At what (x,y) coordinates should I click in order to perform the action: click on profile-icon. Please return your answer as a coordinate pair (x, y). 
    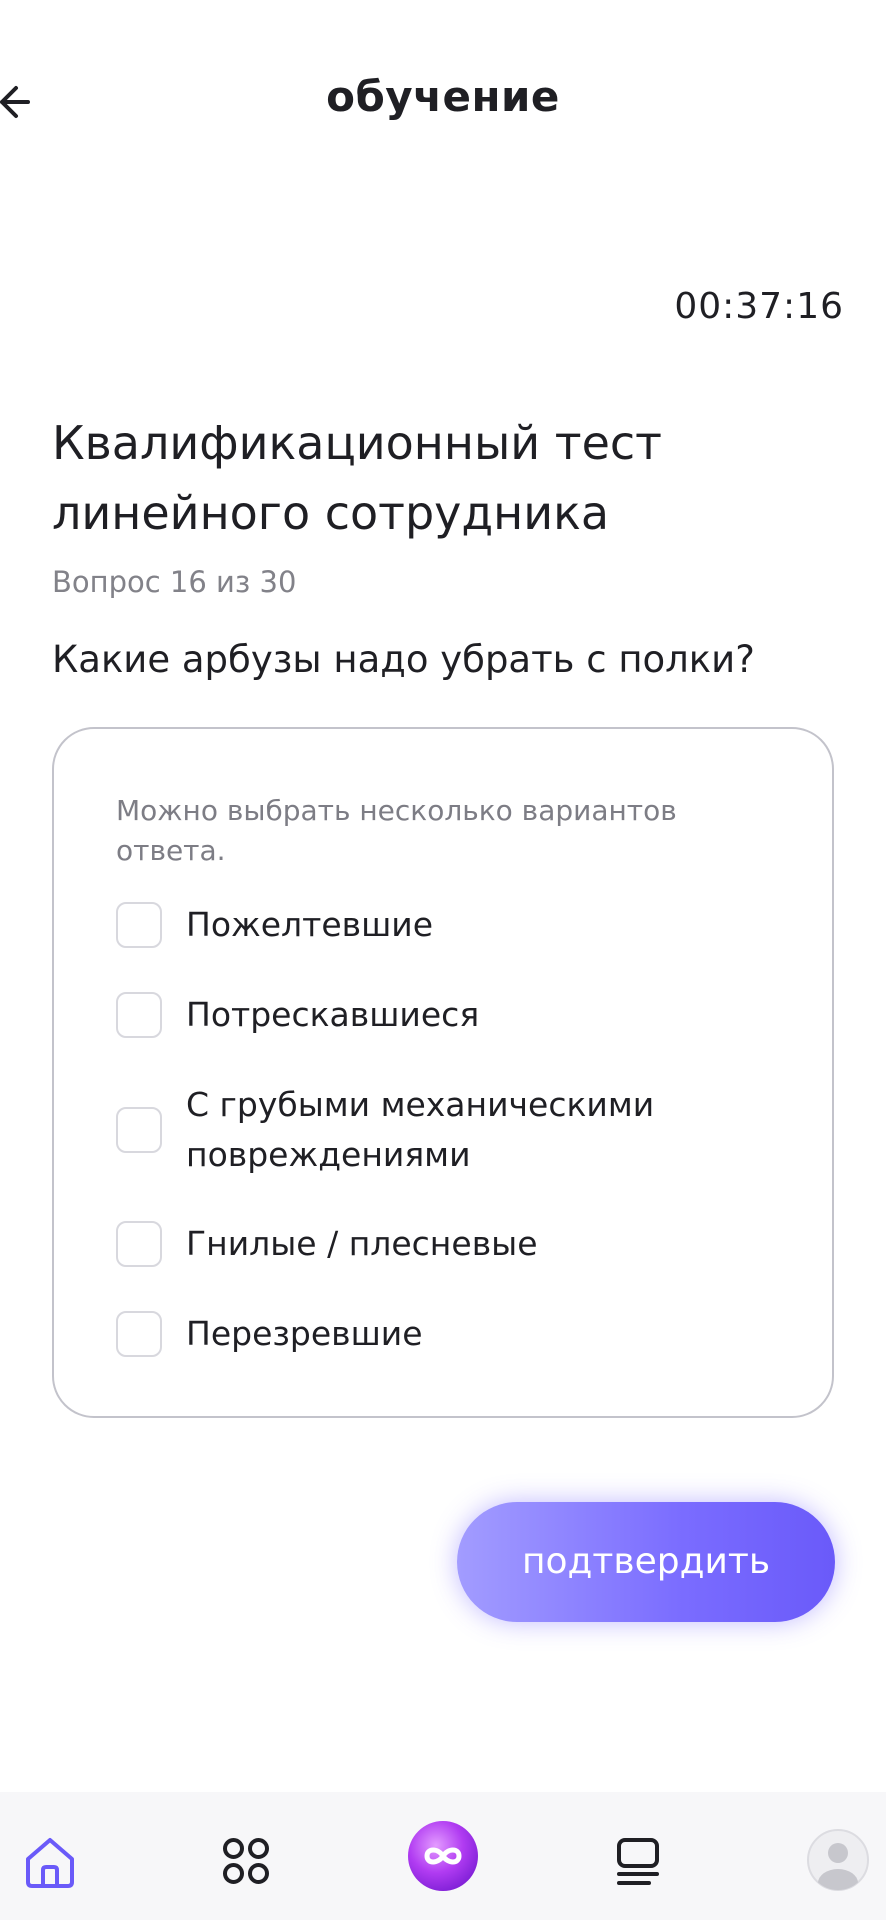
    Looking at the image, I should click on (838, 1860).